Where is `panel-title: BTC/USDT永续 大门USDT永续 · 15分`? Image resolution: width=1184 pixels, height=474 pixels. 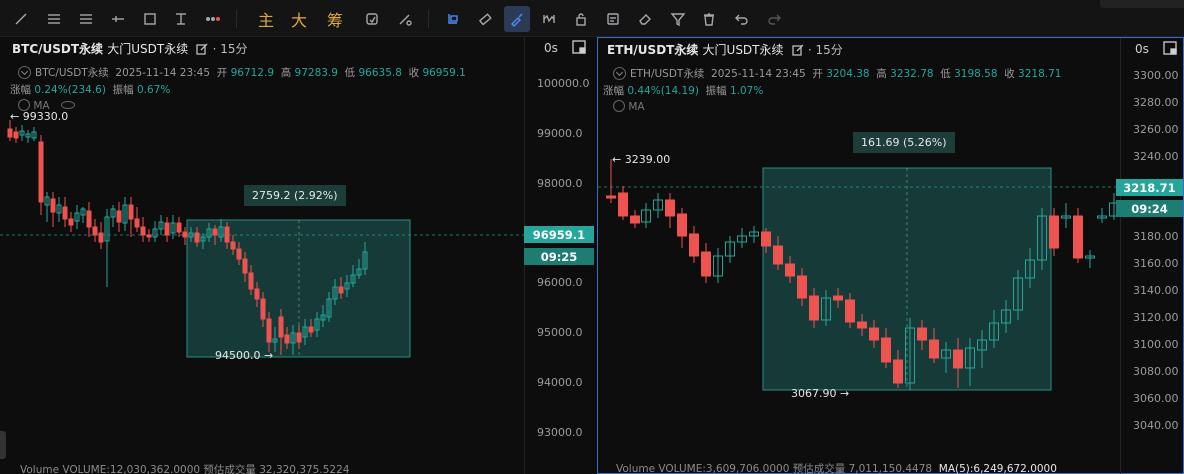 panel-title: BTC/USDT永续 大门USDT永续 · 15分 is located at coordinates (130, 48).